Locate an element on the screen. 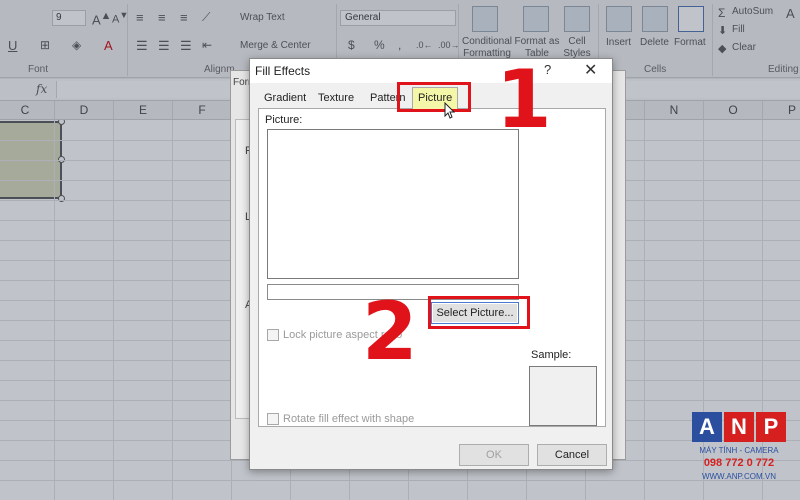  step2-number: 2 is located at coordinates (390, 331).